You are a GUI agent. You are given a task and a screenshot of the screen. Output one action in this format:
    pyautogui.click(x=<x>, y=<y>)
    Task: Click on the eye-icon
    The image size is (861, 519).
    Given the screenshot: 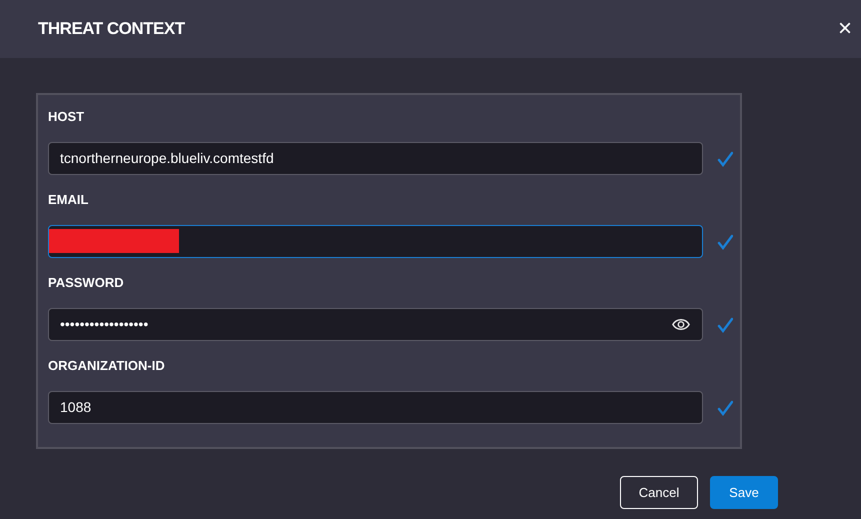 What is the action you would take?
    pyautogui.click(x=681, y=324)
    